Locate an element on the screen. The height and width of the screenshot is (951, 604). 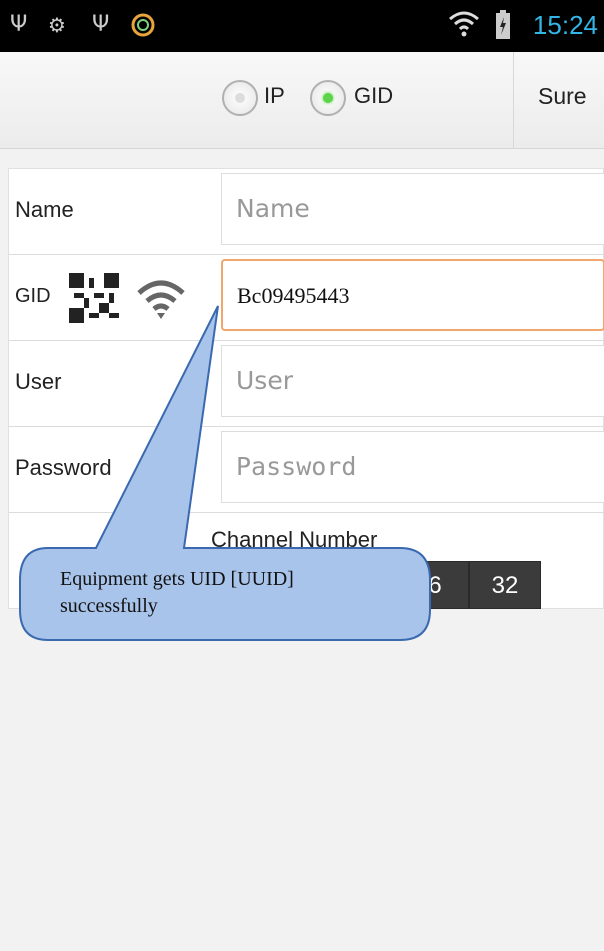
gid-row: GID Bc09495443 is located at coordinates (306, 298).